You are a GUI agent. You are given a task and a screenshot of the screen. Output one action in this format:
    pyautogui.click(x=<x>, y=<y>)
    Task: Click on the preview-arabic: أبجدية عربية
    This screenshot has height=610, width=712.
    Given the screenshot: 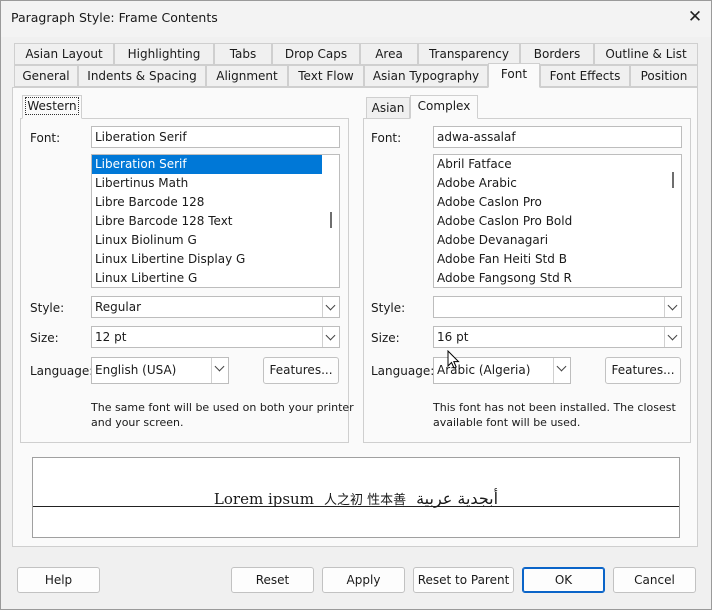 What is the action you would take?
    pyautogui.click(x=457, y=498)
    